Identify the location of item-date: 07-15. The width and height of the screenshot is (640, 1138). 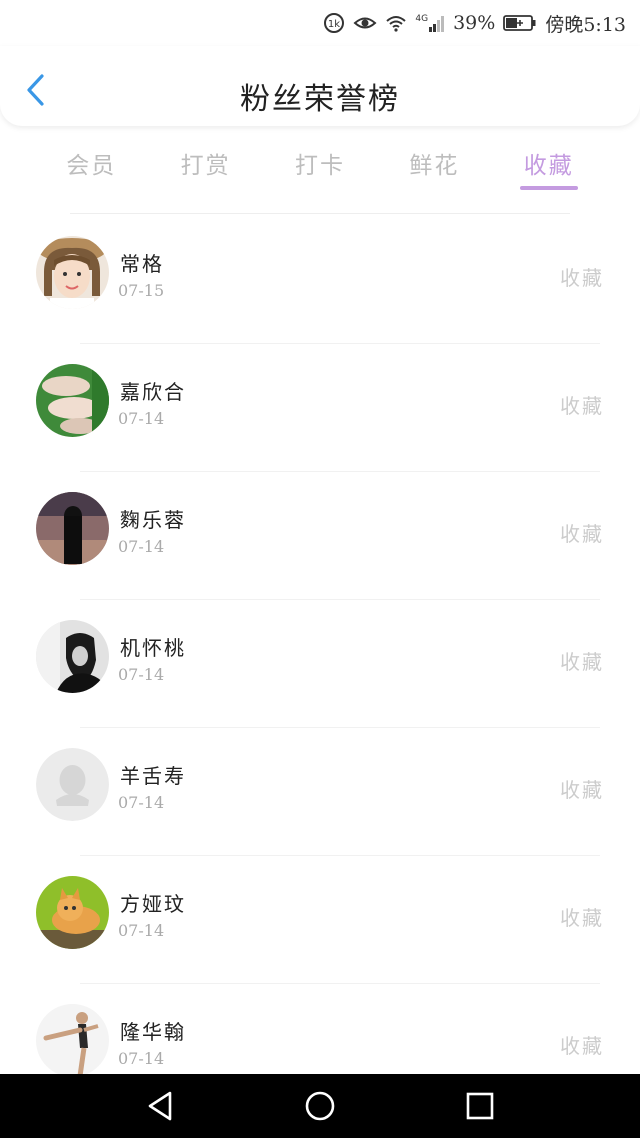
(141, 290).